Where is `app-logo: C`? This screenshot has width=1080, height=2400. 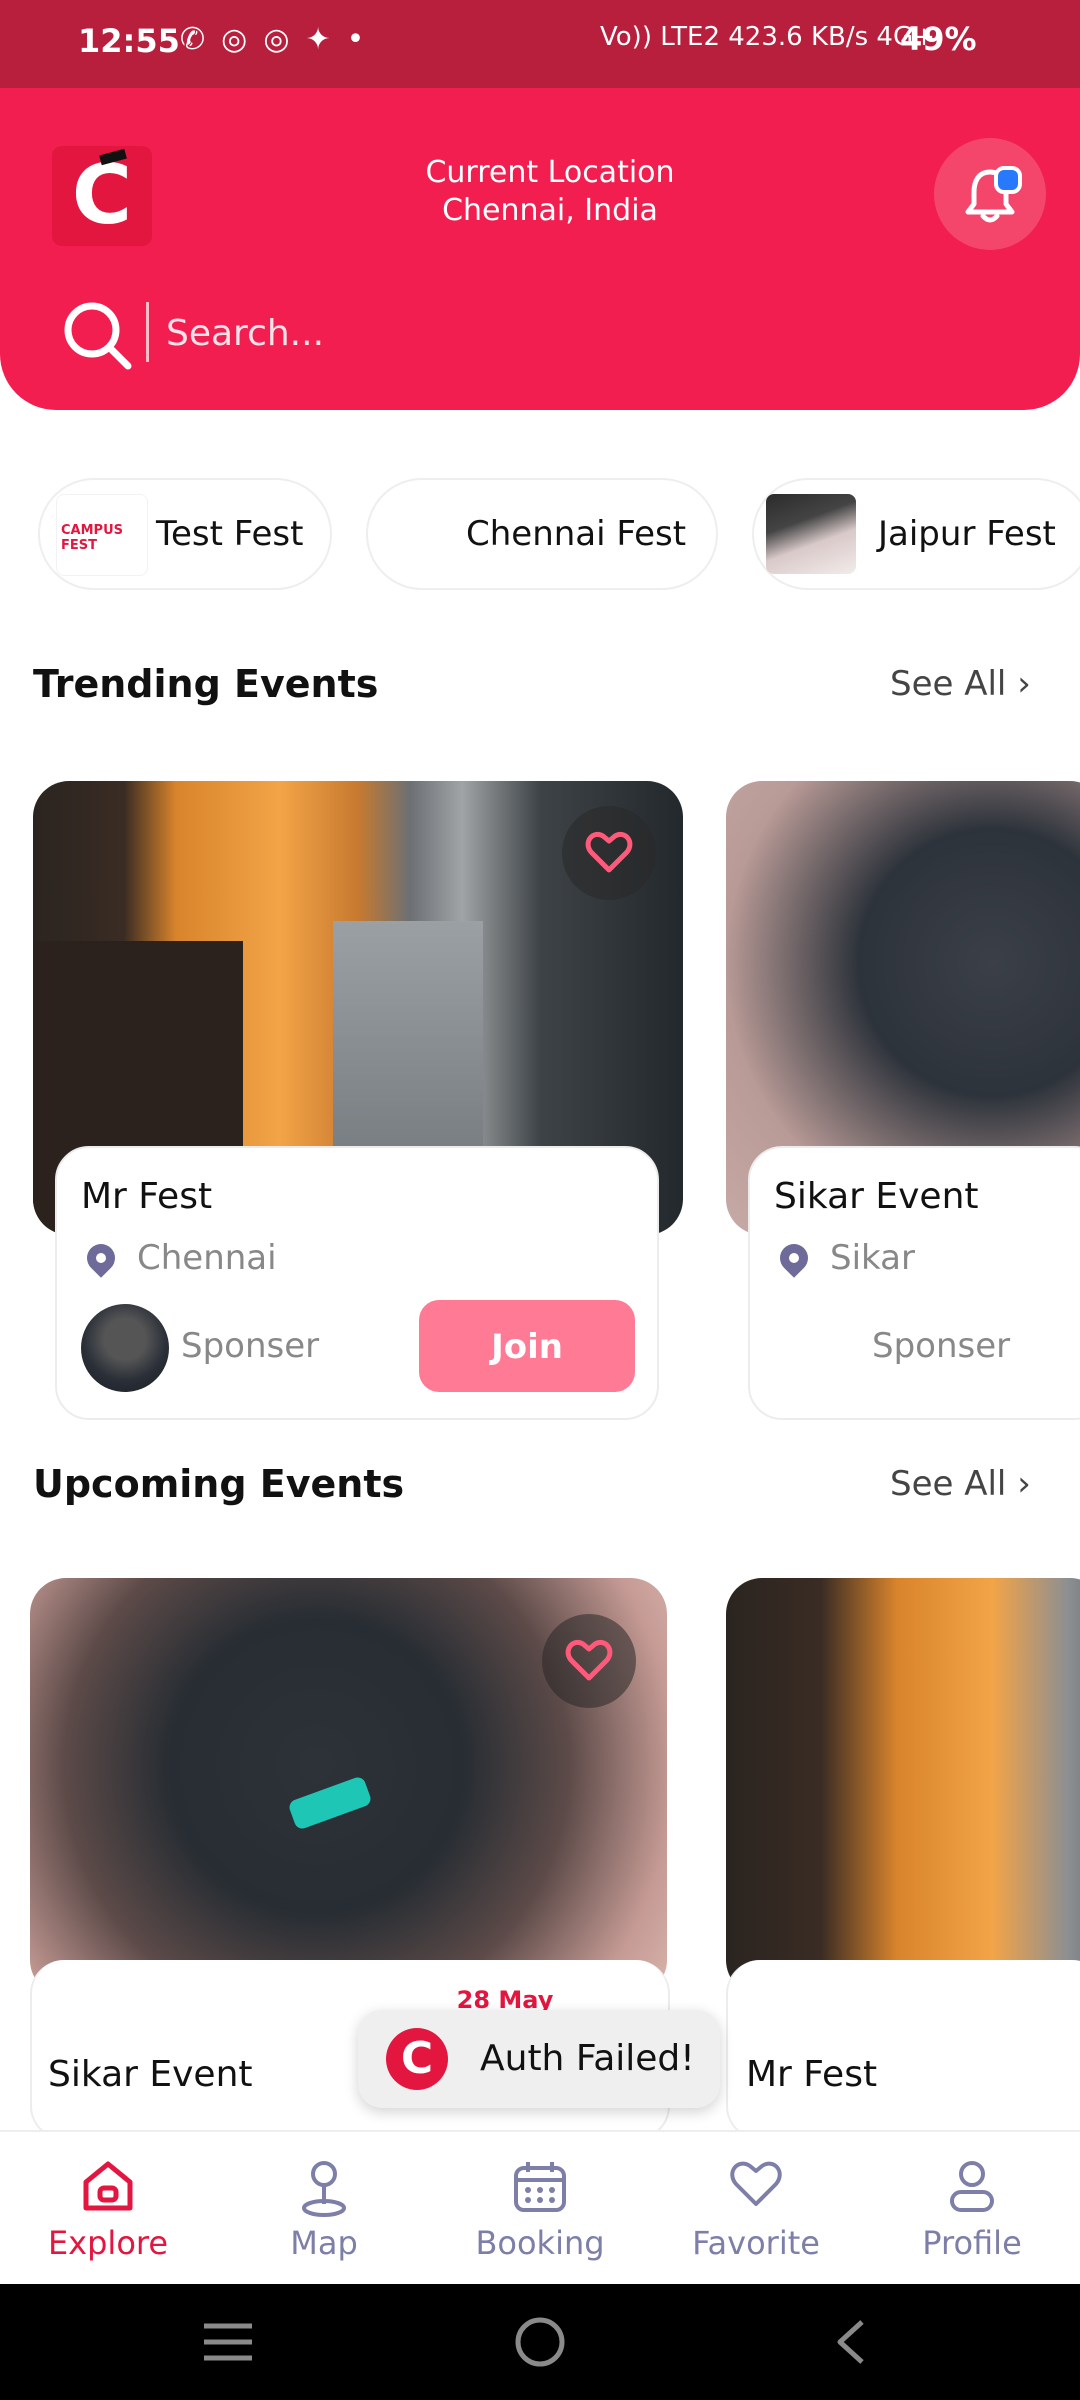 app-logo: C is located at coordinates (102, 196).